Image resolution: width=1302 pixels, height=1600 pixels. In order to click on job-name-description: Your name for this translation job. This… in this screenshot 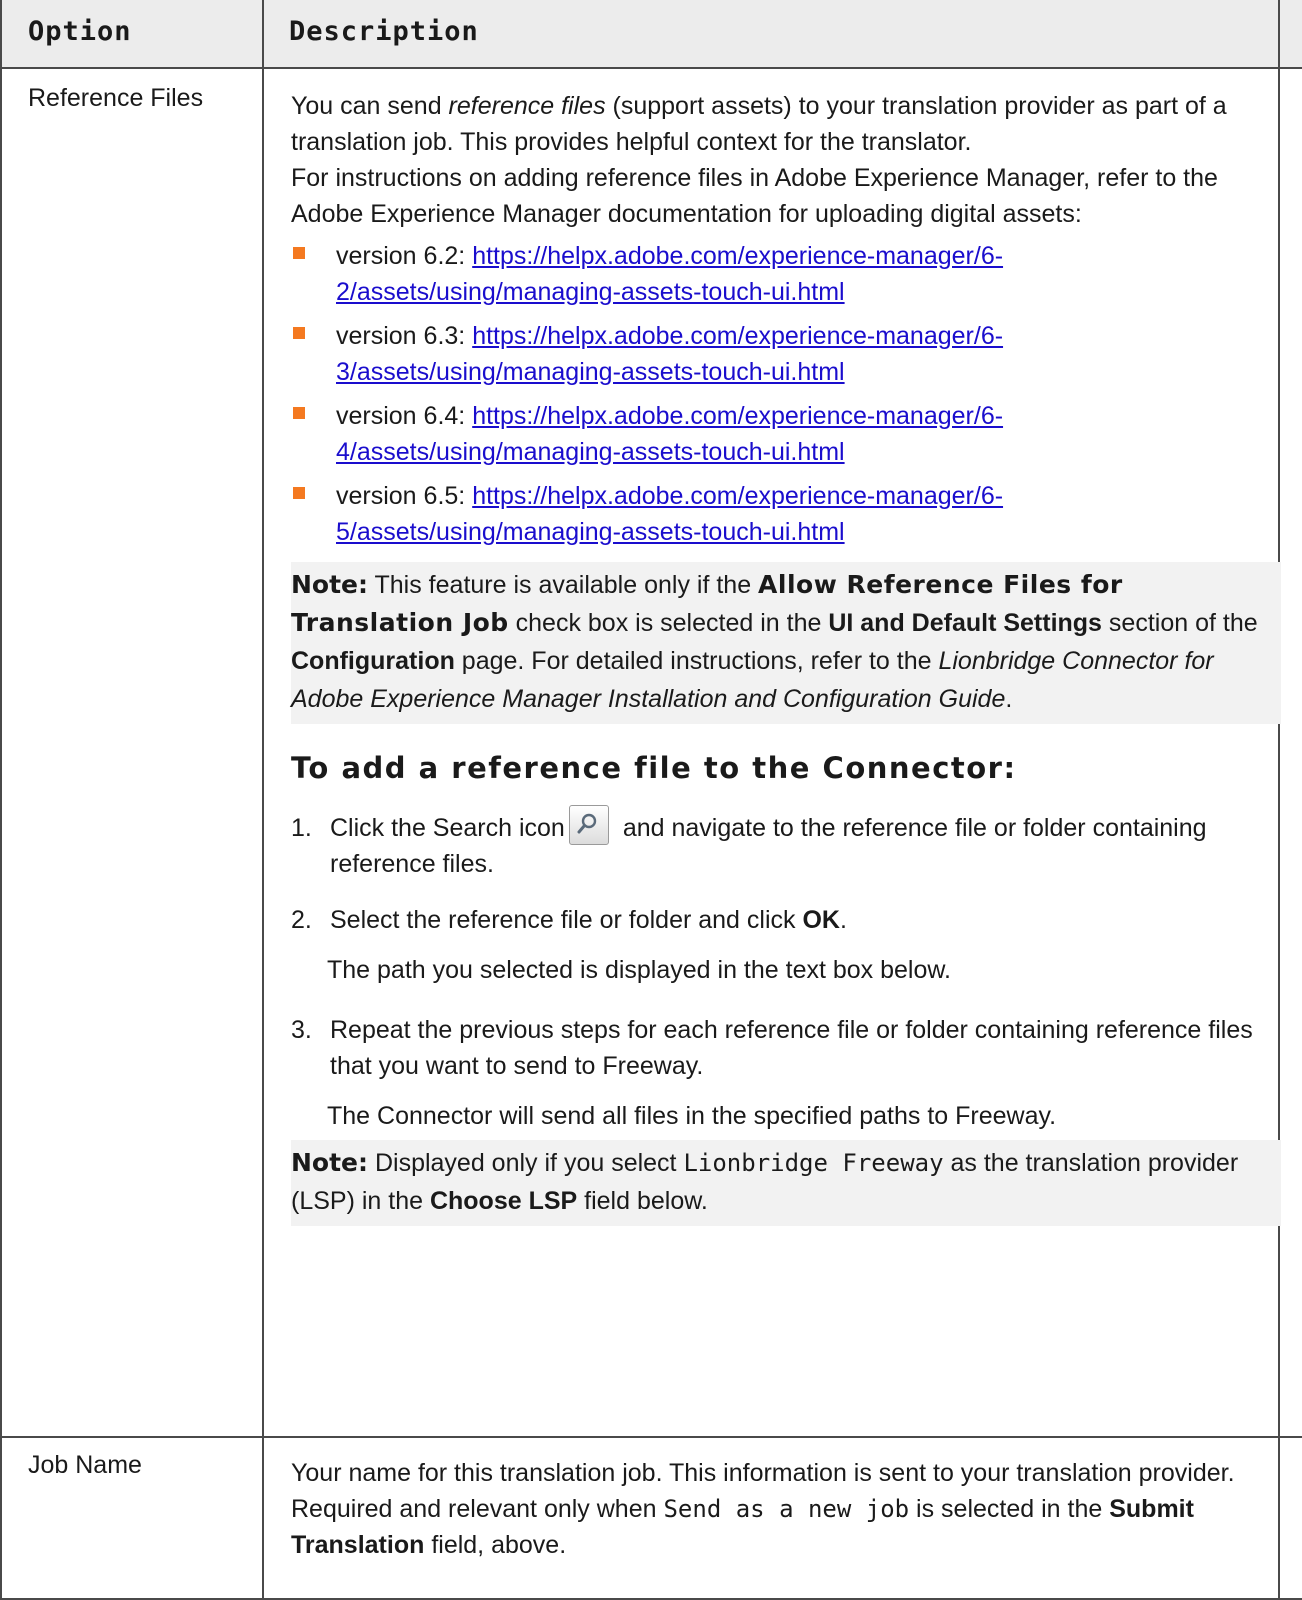, I will do `click(786, 1509)`.